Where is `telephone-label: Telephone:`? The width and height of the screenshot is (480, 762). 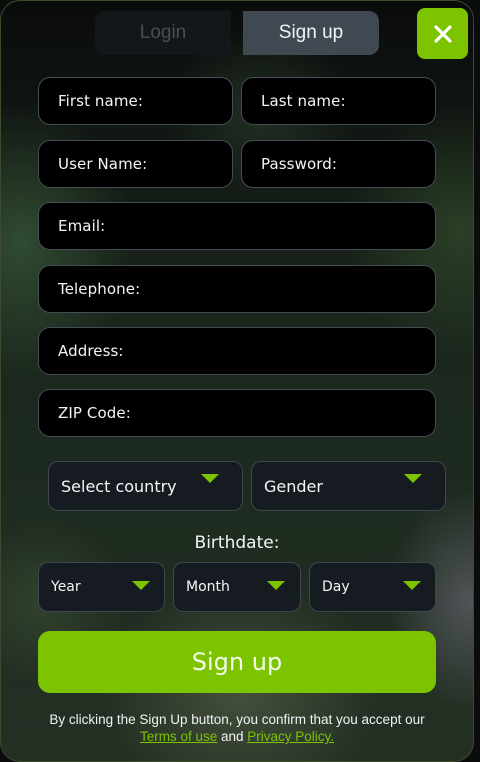
telephone-label: Telephone: is located at coordinates (99, 289).